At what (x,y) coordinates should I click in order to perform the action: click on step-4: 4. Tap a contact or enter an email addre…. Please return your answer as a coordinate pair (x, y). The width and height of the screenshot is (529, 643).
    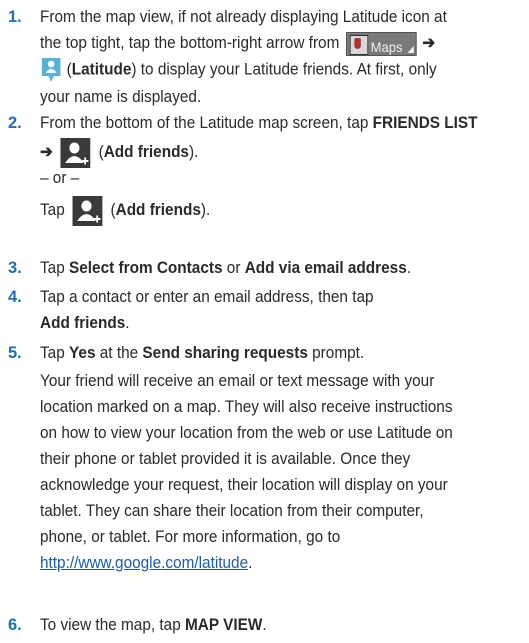
    Looking at the image, I should click on (266, 310).